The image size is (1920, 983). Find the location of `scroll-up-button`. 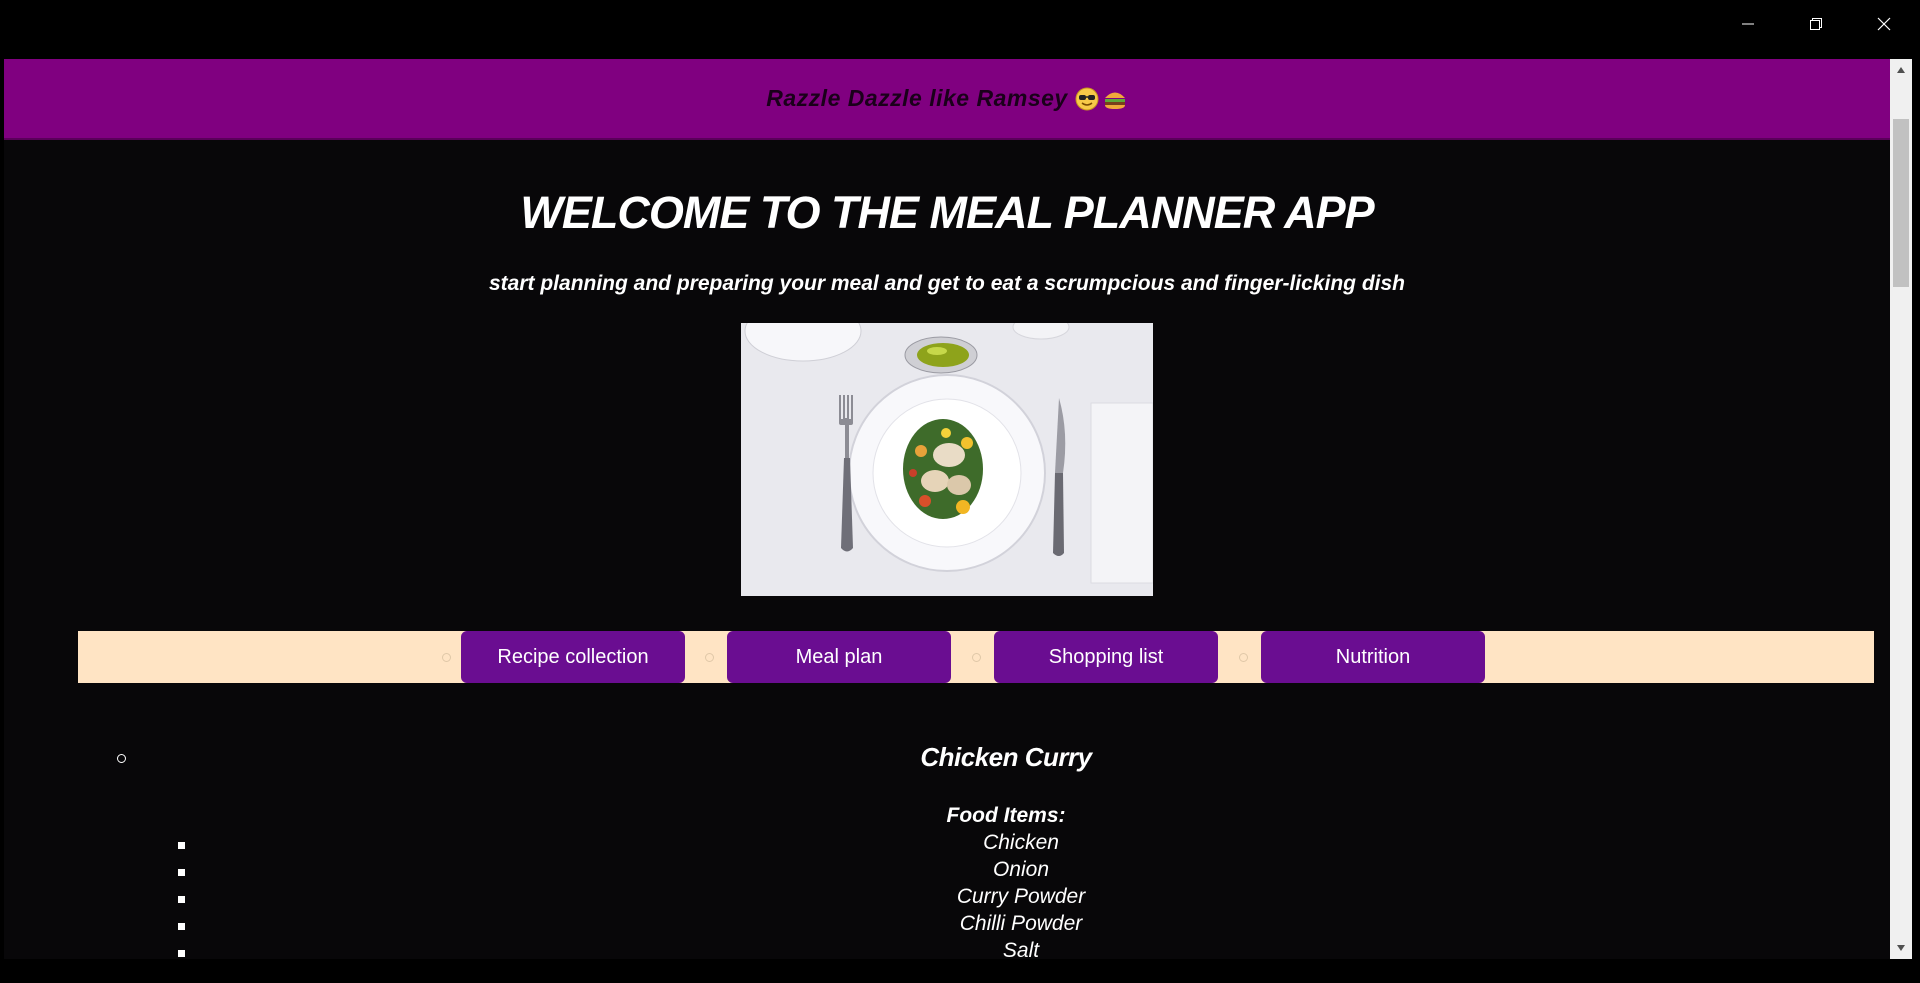

scroll-up-button is located at coordinates (1901, 70).